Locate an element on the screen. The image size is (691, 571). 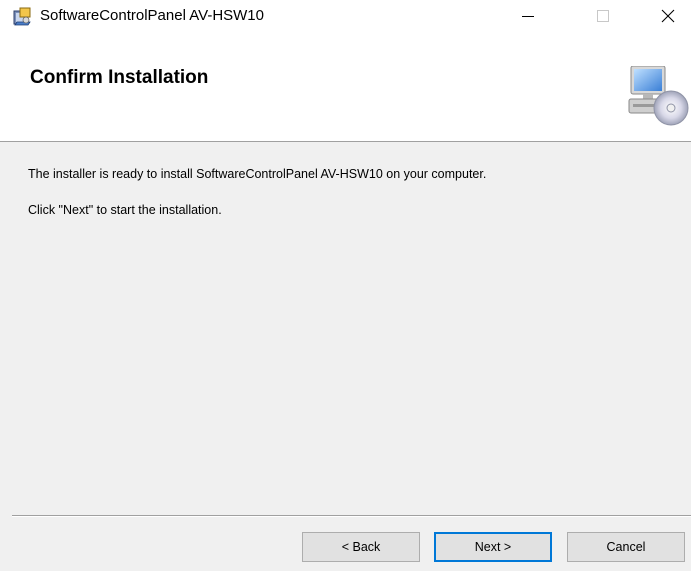
close-button is located at coordinates (668, 16).